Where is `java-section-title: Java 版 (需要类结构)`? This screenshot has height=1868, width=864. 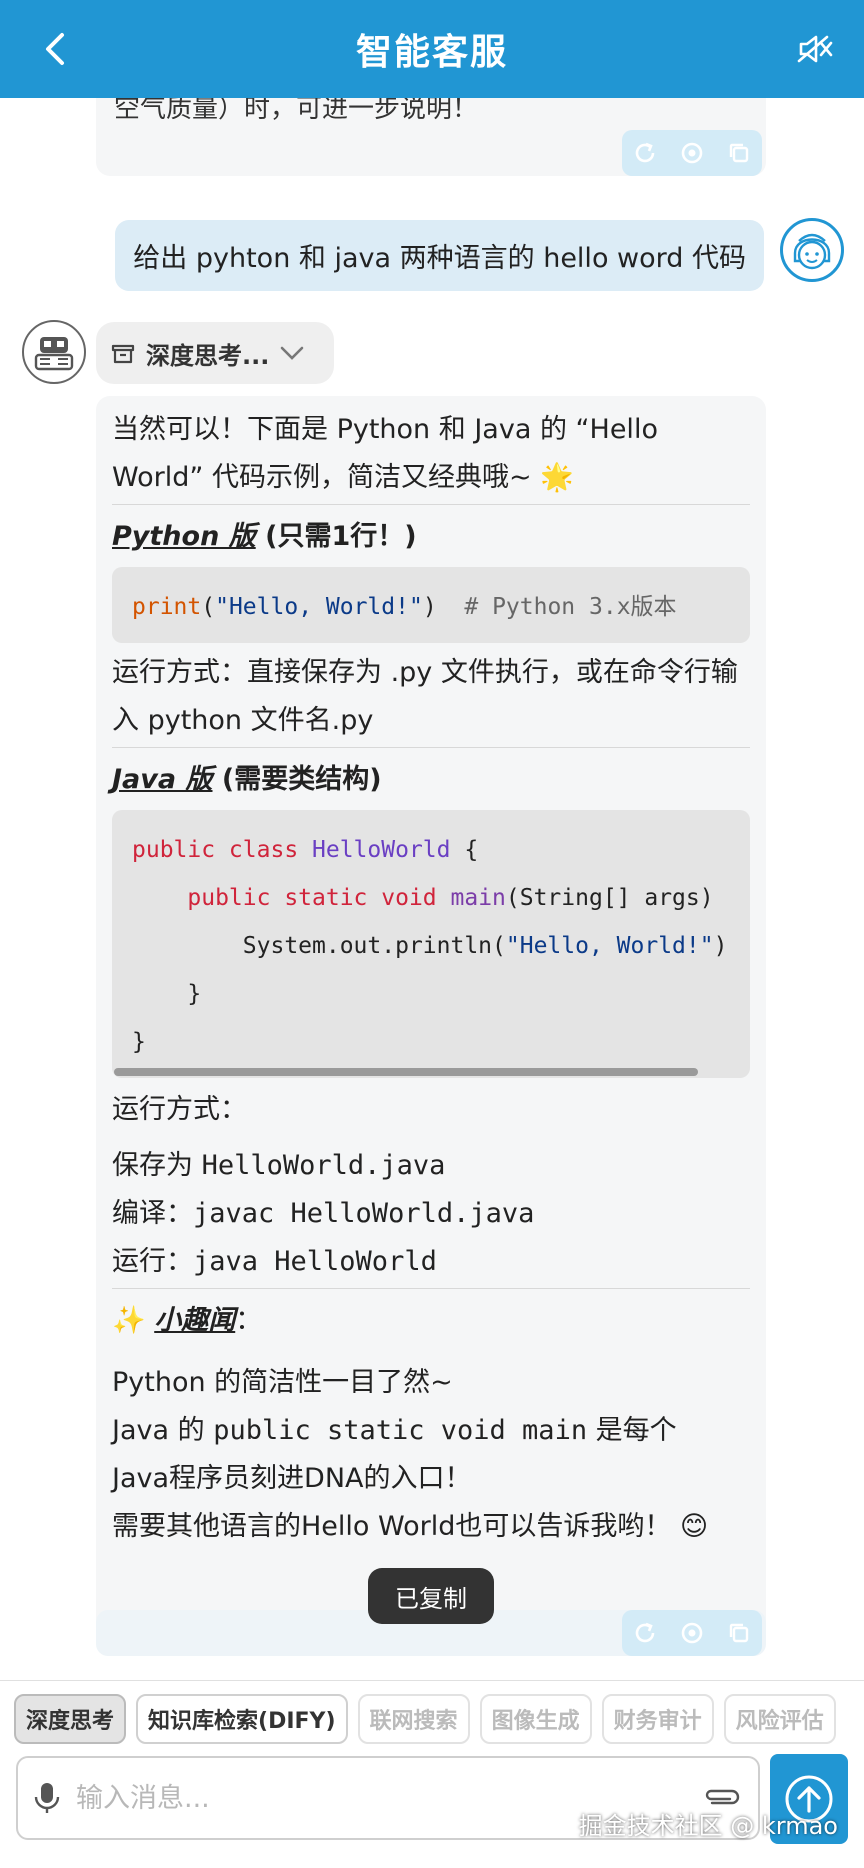 java-section-title: Java 版 (需要类结构) is located at coordinates (431, 780).